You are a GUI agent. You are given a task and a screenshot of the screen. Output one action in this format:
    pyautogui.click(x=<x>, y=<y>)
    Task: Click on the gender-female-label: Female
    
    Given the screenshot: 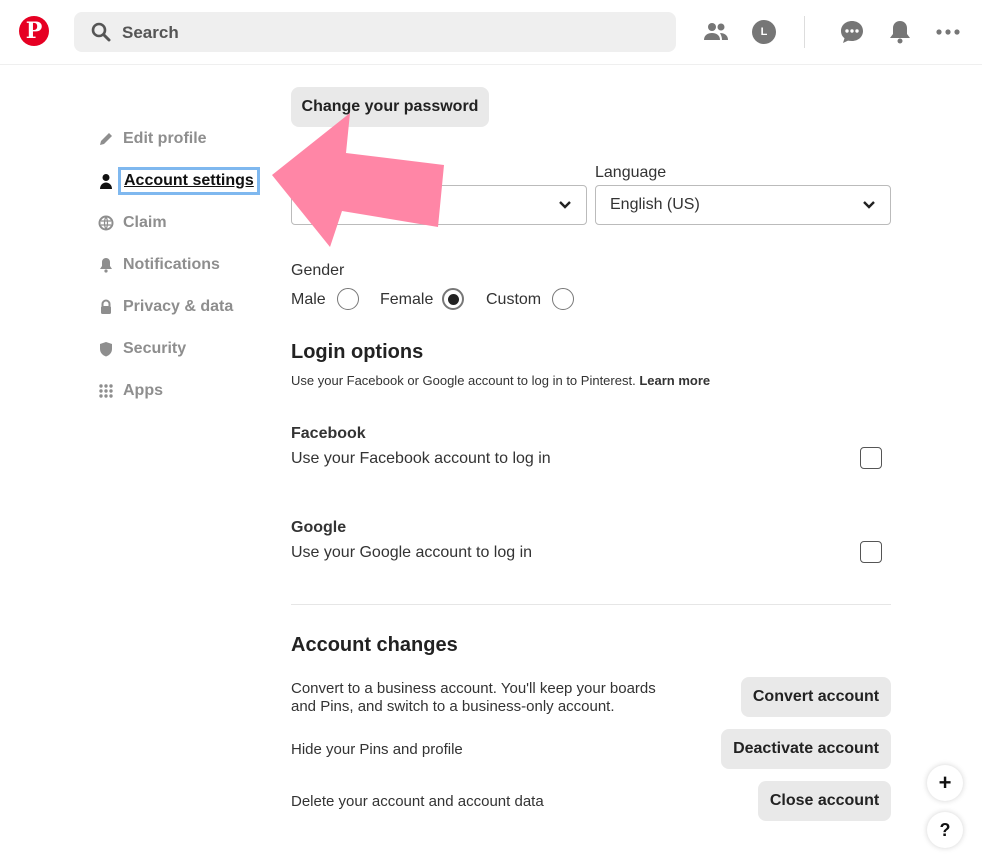 What is the action you would take?
    pyautogui.click(x=407, y=299)
    